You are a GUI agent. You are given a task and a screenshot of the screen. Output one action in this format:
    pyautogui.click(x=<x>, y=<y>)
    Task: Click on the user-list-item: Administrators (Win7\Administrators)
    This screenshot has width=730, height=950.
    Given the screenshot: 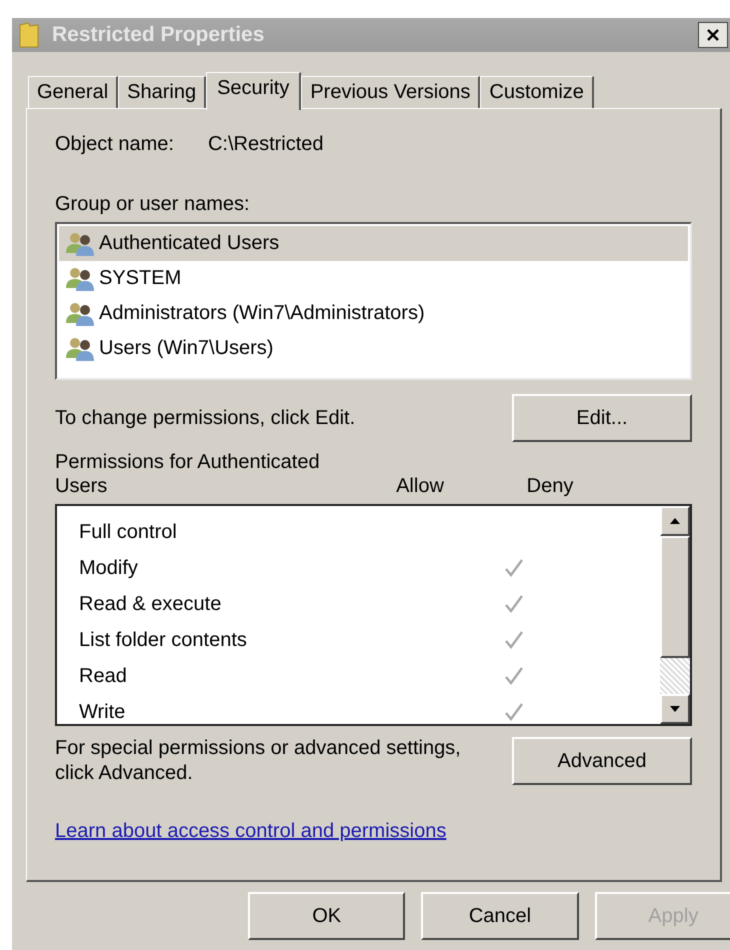 What is the action you would take?
    pyautogui.click(x=373, y=313)
    